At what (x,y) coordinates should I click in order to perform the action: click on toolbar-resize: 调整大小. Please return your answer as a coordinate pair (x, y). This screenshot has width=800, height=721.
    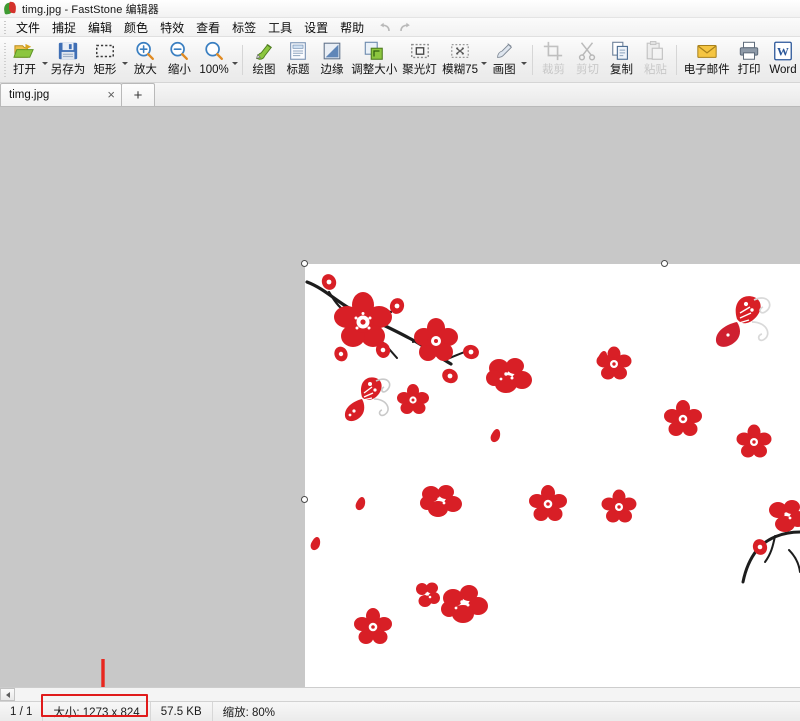
    Looking at the image, I should click on (374, 59).